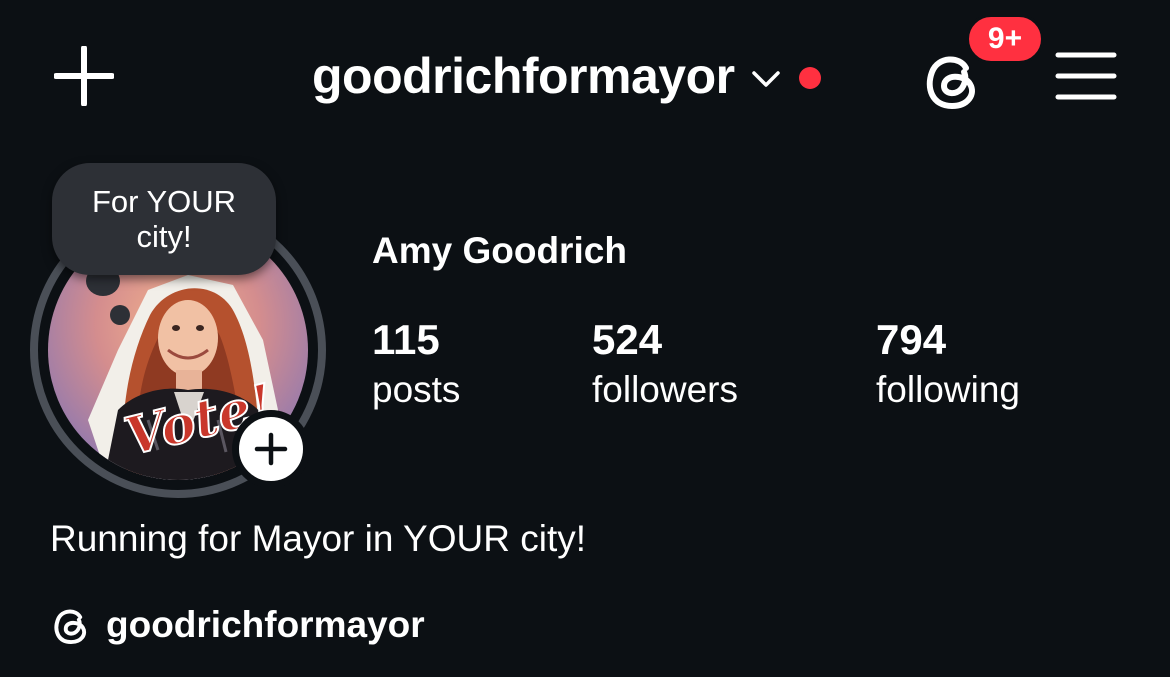 The height and width of the screenshot is (677, 1170). I want to click on stat-count: 524, so click(627, 339).